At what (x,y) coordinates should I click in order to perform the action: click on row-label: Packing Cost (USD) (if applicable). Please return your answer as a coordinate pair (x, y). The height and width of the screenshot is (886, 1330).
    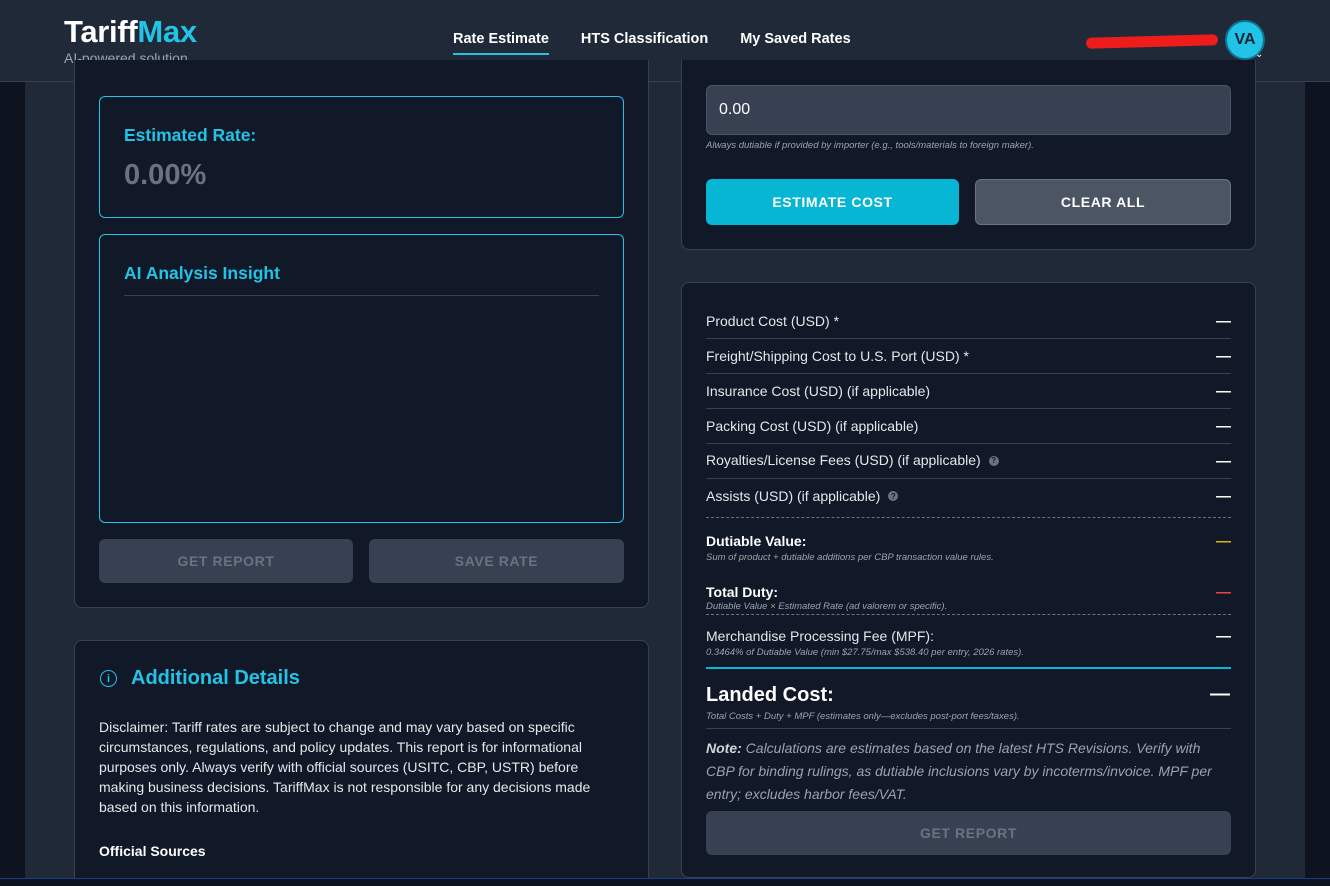
    Looking at the image, I should click on (812, 426).